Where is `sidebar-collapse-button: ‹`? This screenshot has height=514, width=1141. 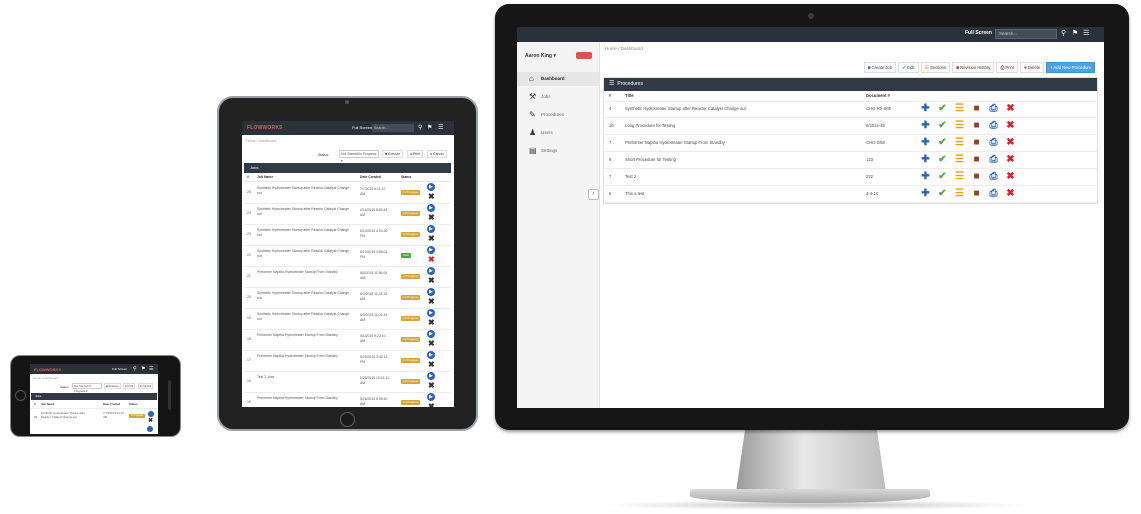
sidebar-collapse-button: ‹ is located at coordinates (593, 194).